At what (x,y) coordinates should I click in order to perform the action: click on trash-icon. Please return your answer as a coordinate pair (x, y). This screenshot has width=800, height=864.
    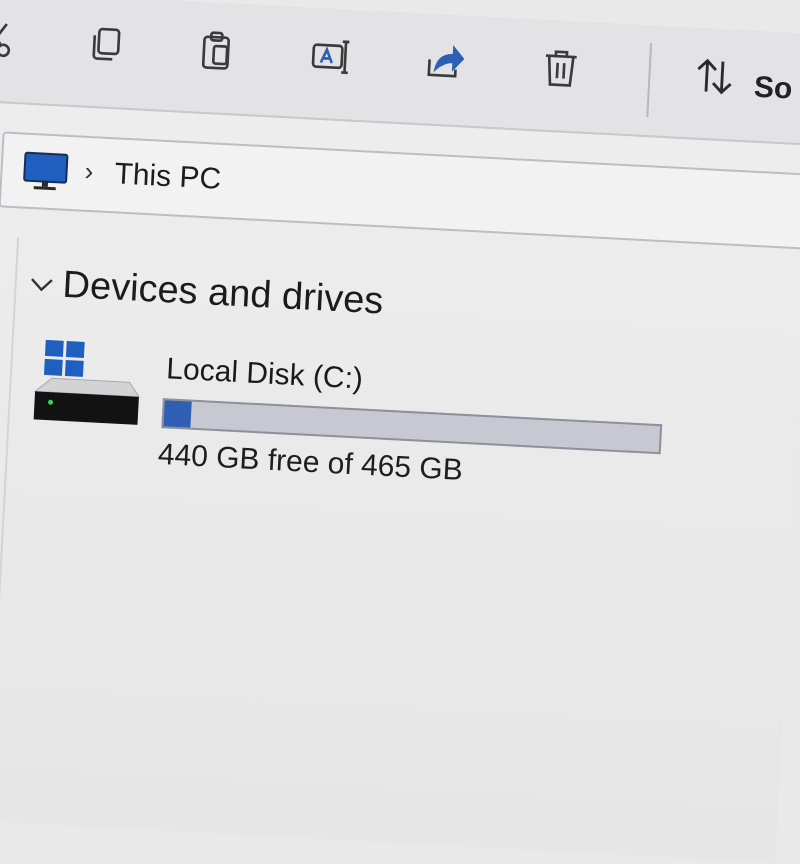
    Looking at the image, I should click on (560, 70).